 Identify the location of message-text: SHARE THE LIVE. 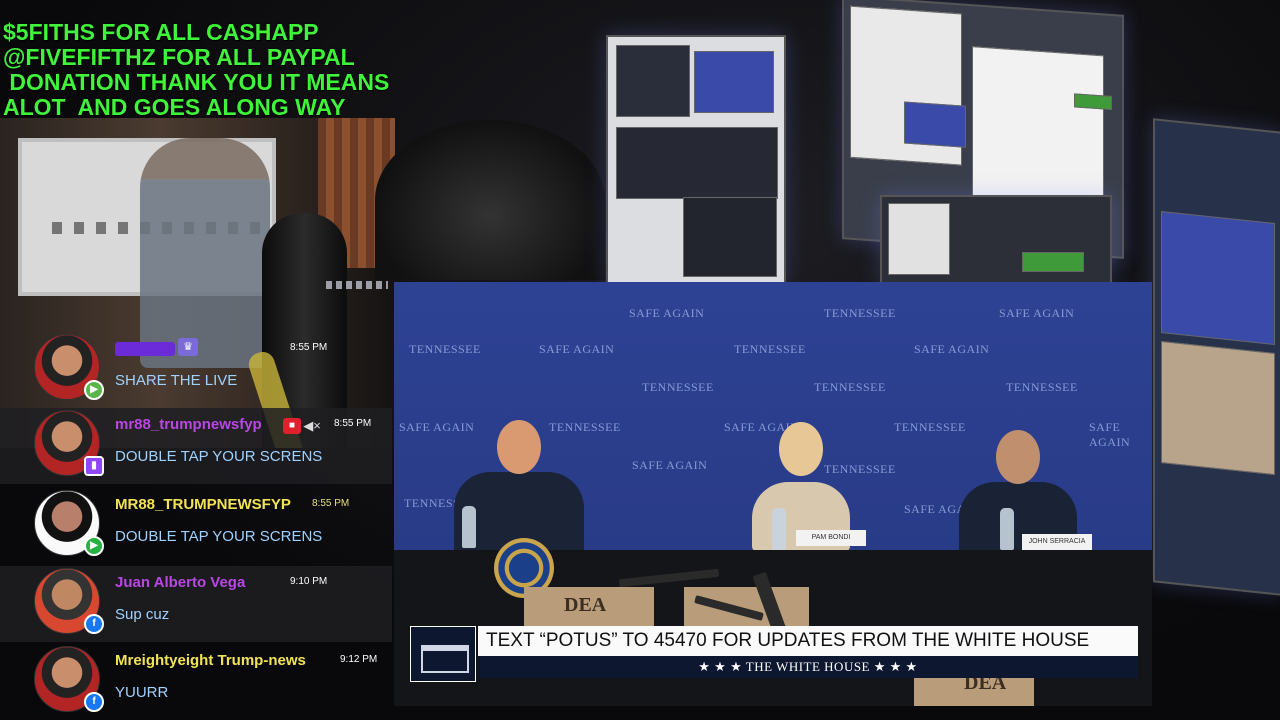
(176, 380).